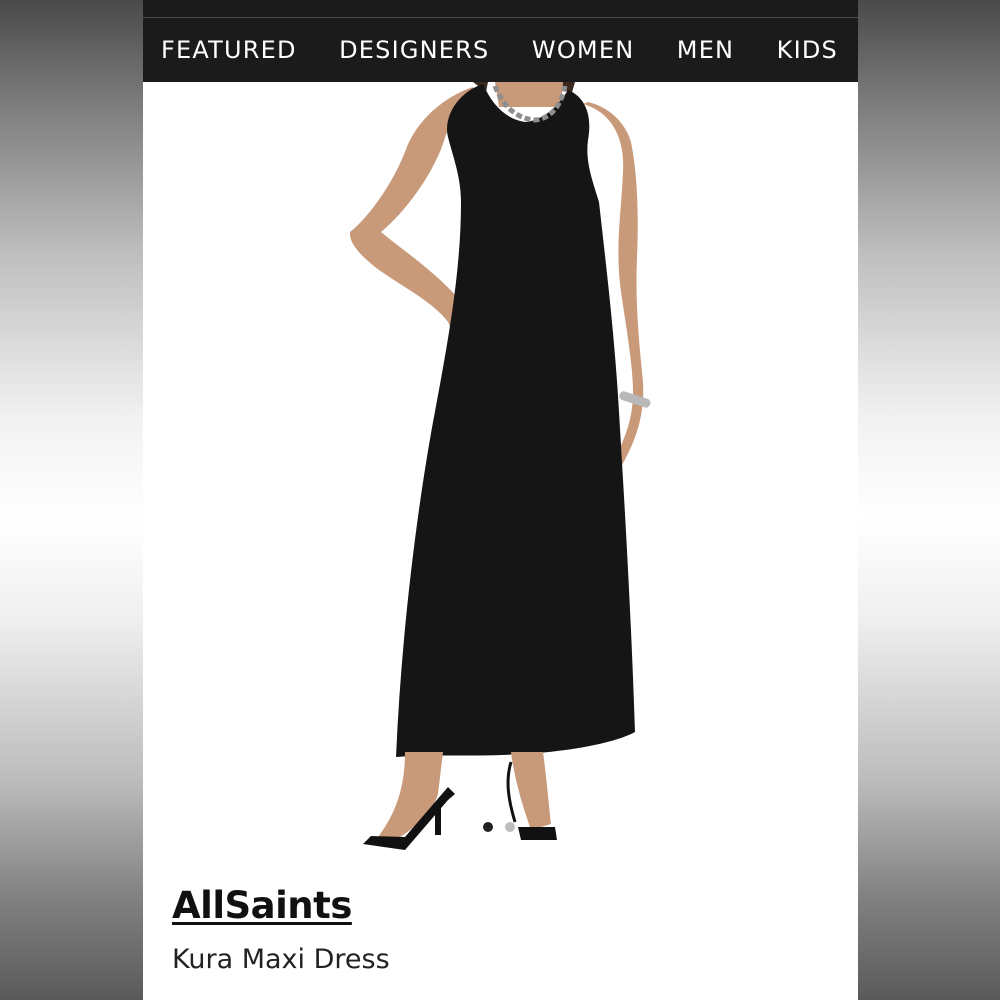 This screenshot has width=1000, height=1000. Describe the element at coordinates (705, 50) in the screenshot. I see `nav-item-men: MEN` at that location.